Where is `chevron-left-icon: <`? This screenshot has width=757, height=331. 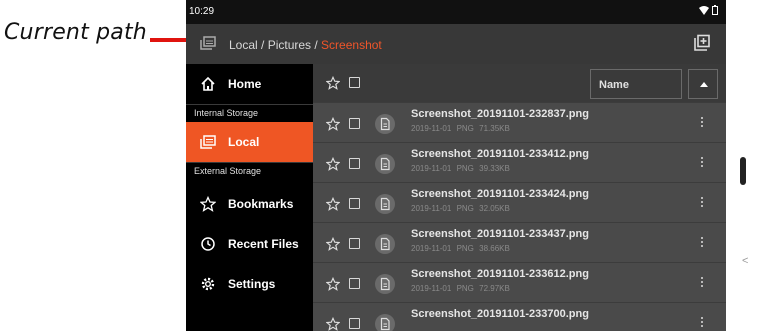 chevron-left-icon: < is located at coordinates (745, 261).